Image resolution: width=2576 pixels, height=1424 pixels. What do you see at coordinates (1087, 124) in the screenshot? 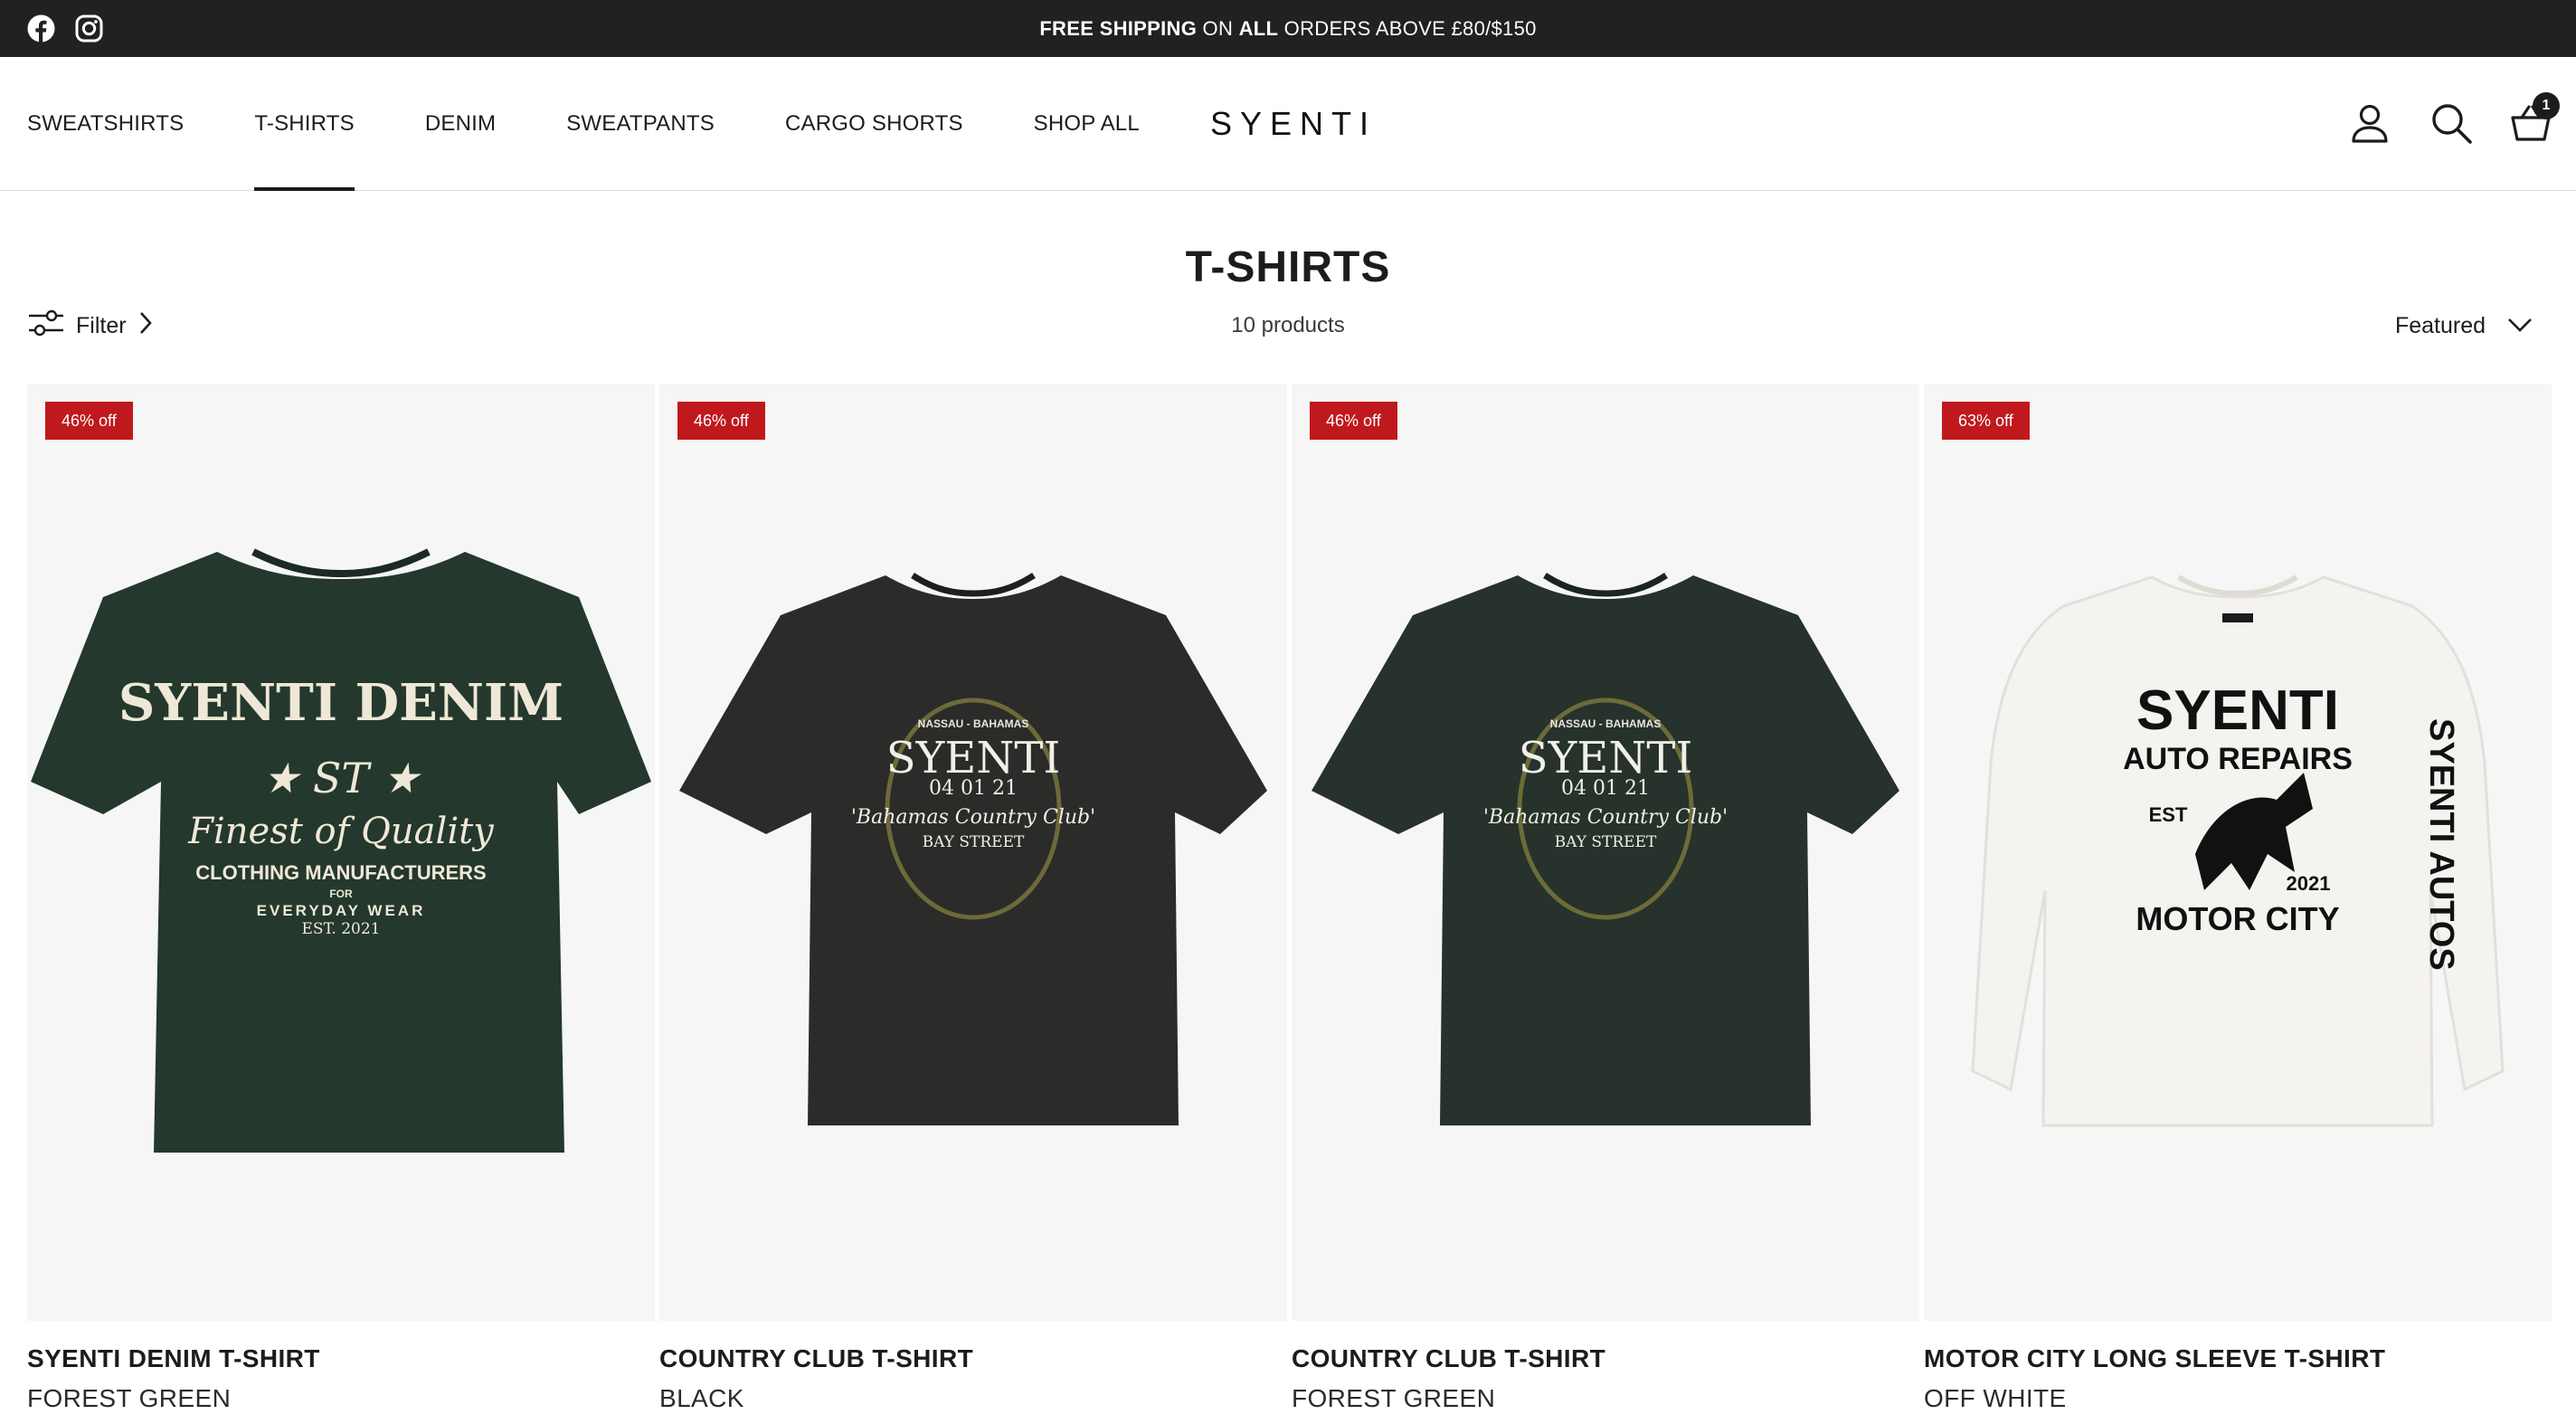
I see `nav-item-shop-all: SHOP ALL` at bounding box center [1087, 124].